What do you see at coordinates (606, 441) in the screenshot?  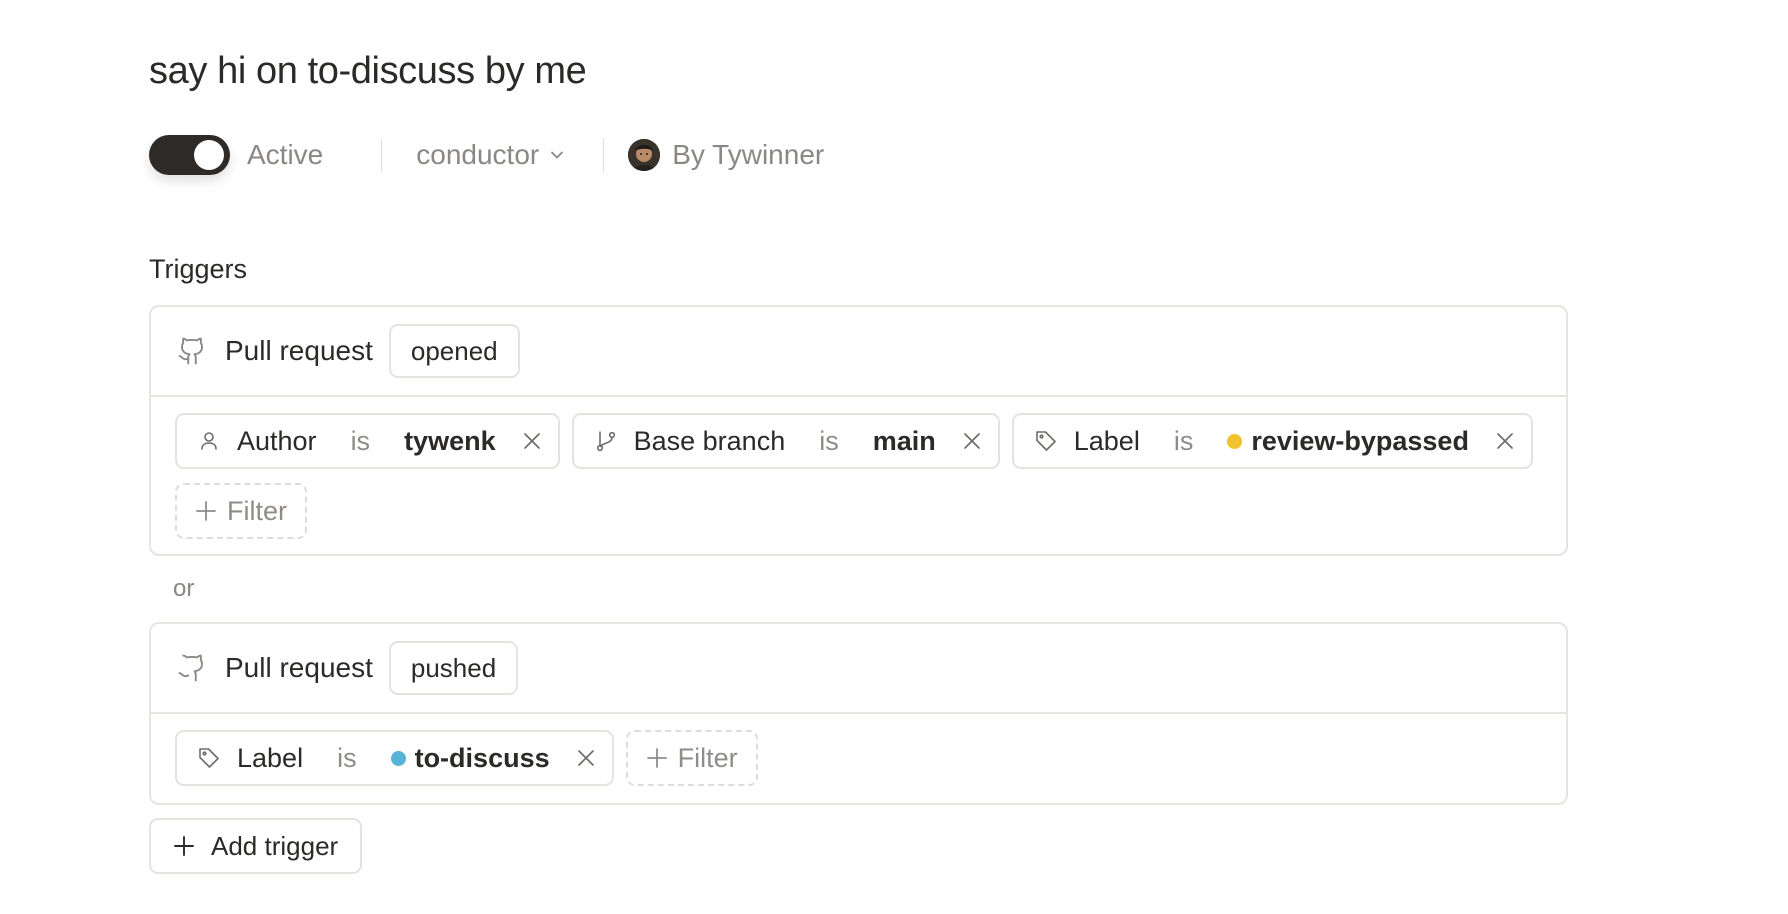 I see `git-branch-icon` at bounding box center [606, 441].